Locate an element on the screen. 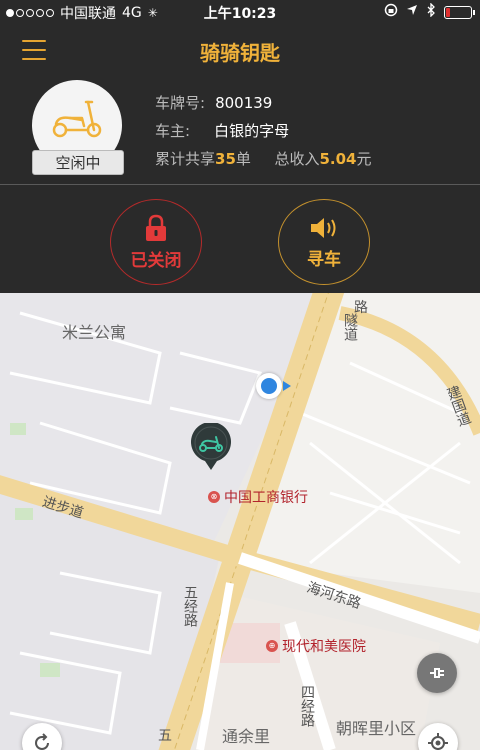 The image size is (480, 750). income-suffix: 元 is located at coordinates (364, 159).